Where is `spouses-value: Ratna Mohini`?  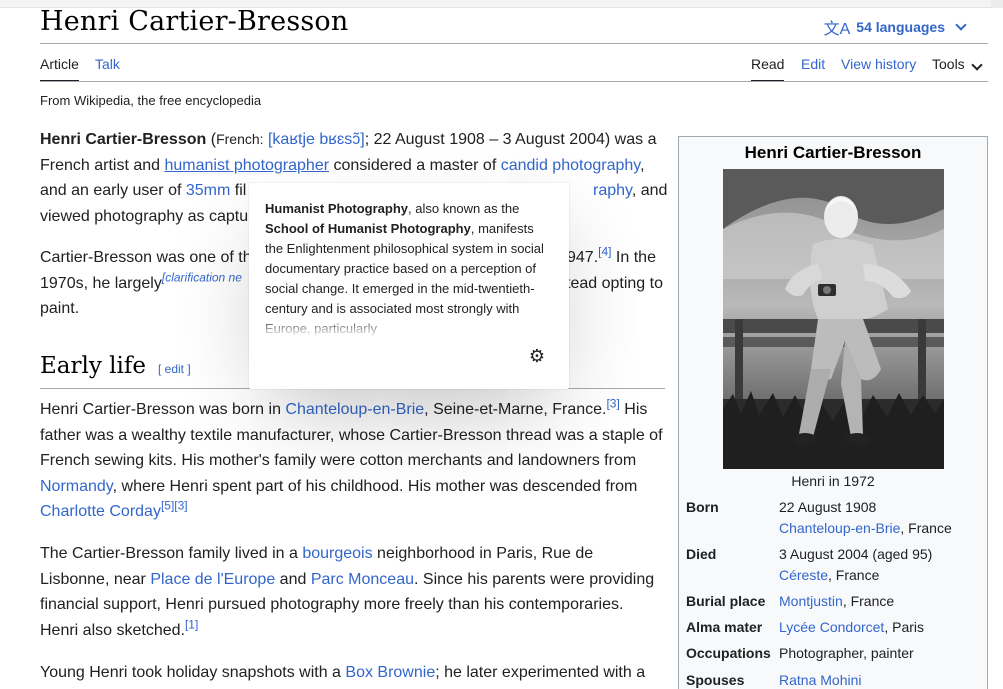 spouses-value: Ratna Mohini is located at coordinates (881, 679).